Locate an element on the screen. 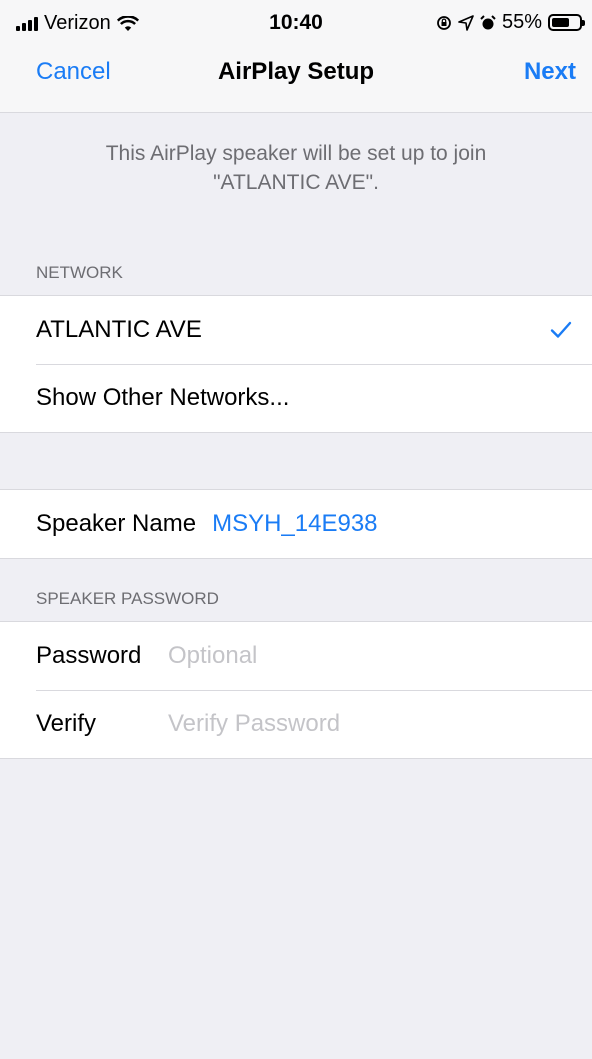 The width and height of the screenshot is (592, 1059). next-button: Next is located at coordinates (550, 72).